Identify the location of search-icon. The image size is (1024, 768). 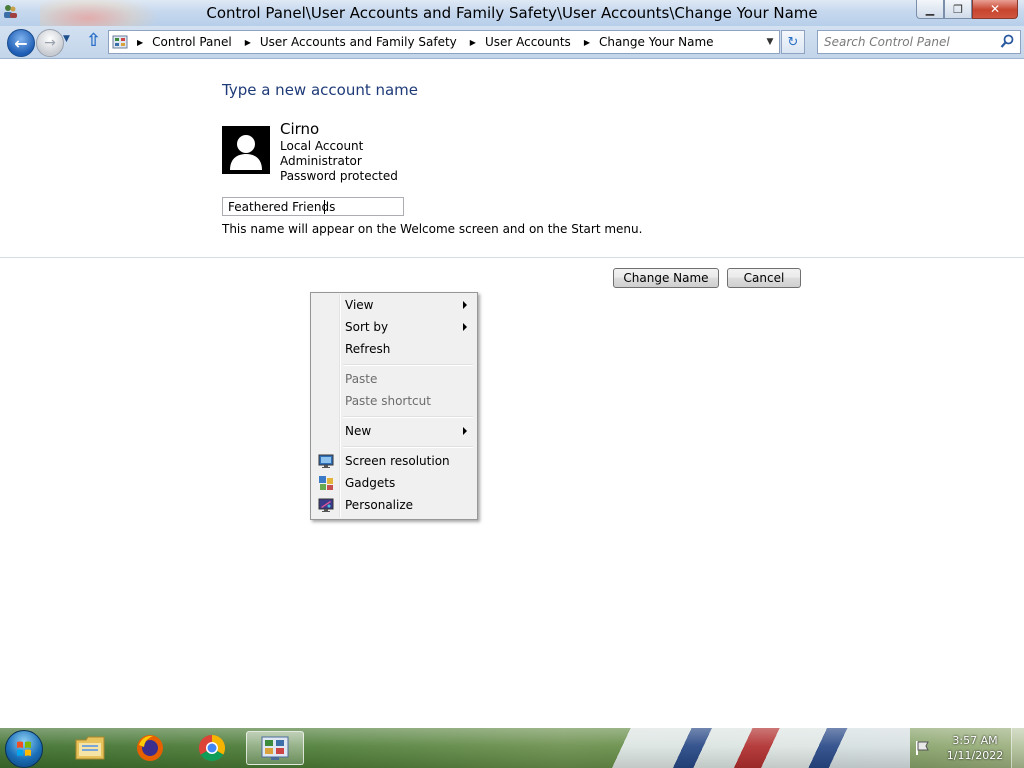
(1007, 41).